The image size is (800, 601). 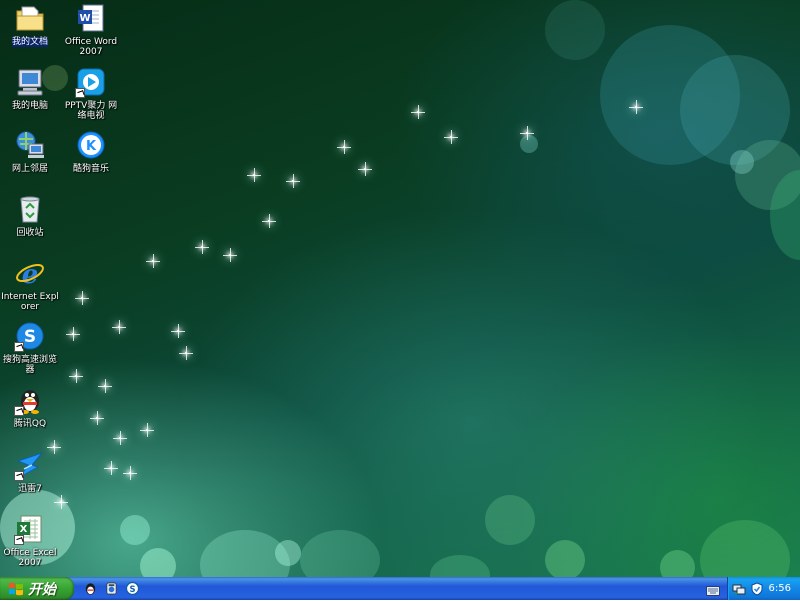 What do you see at coordinates (30, 465) in the screenshot?
I see `xunlei-icon` at bounding box center [30, 465].